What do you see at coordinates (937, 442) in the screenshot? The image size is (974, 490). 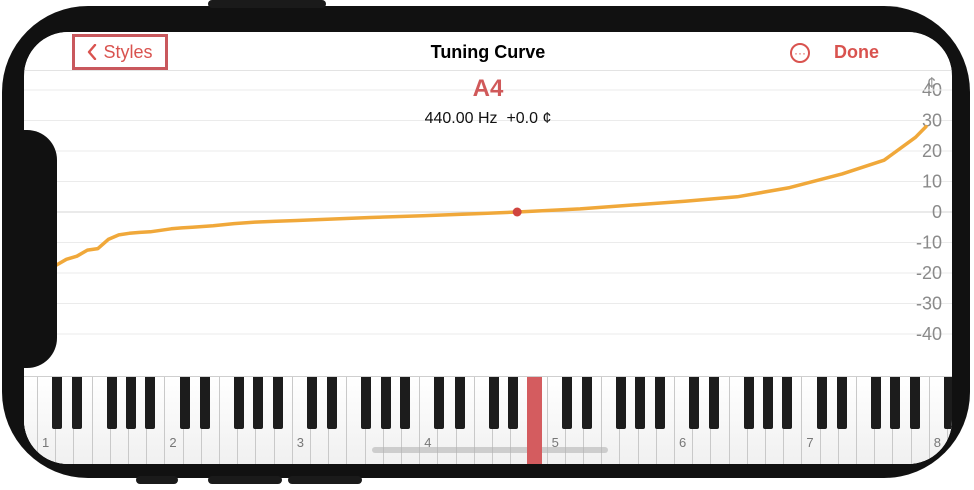 I see `octave-label: 8` at bounding box center [937, 442].